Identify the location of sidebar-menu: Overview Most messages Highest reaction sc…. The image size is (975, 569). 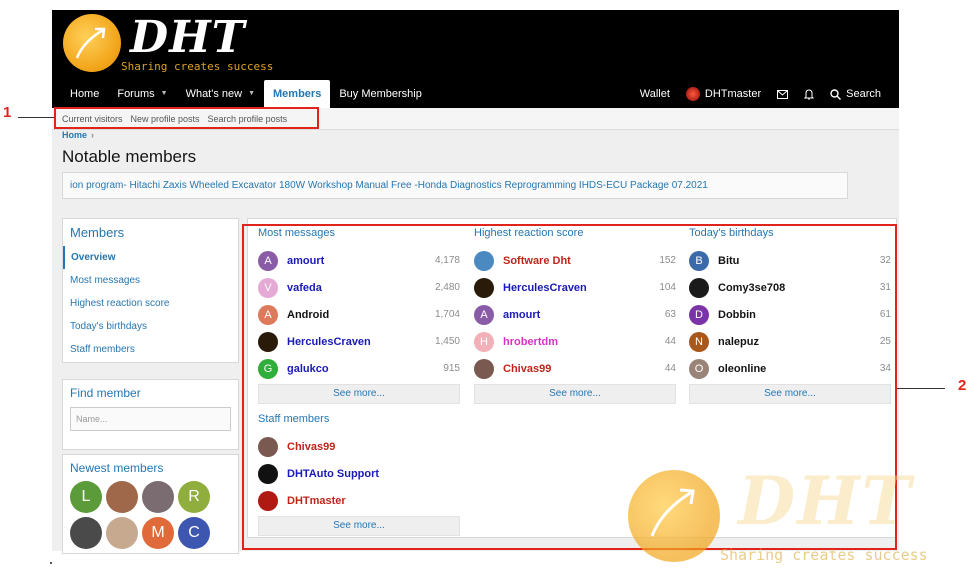
(150, 303).